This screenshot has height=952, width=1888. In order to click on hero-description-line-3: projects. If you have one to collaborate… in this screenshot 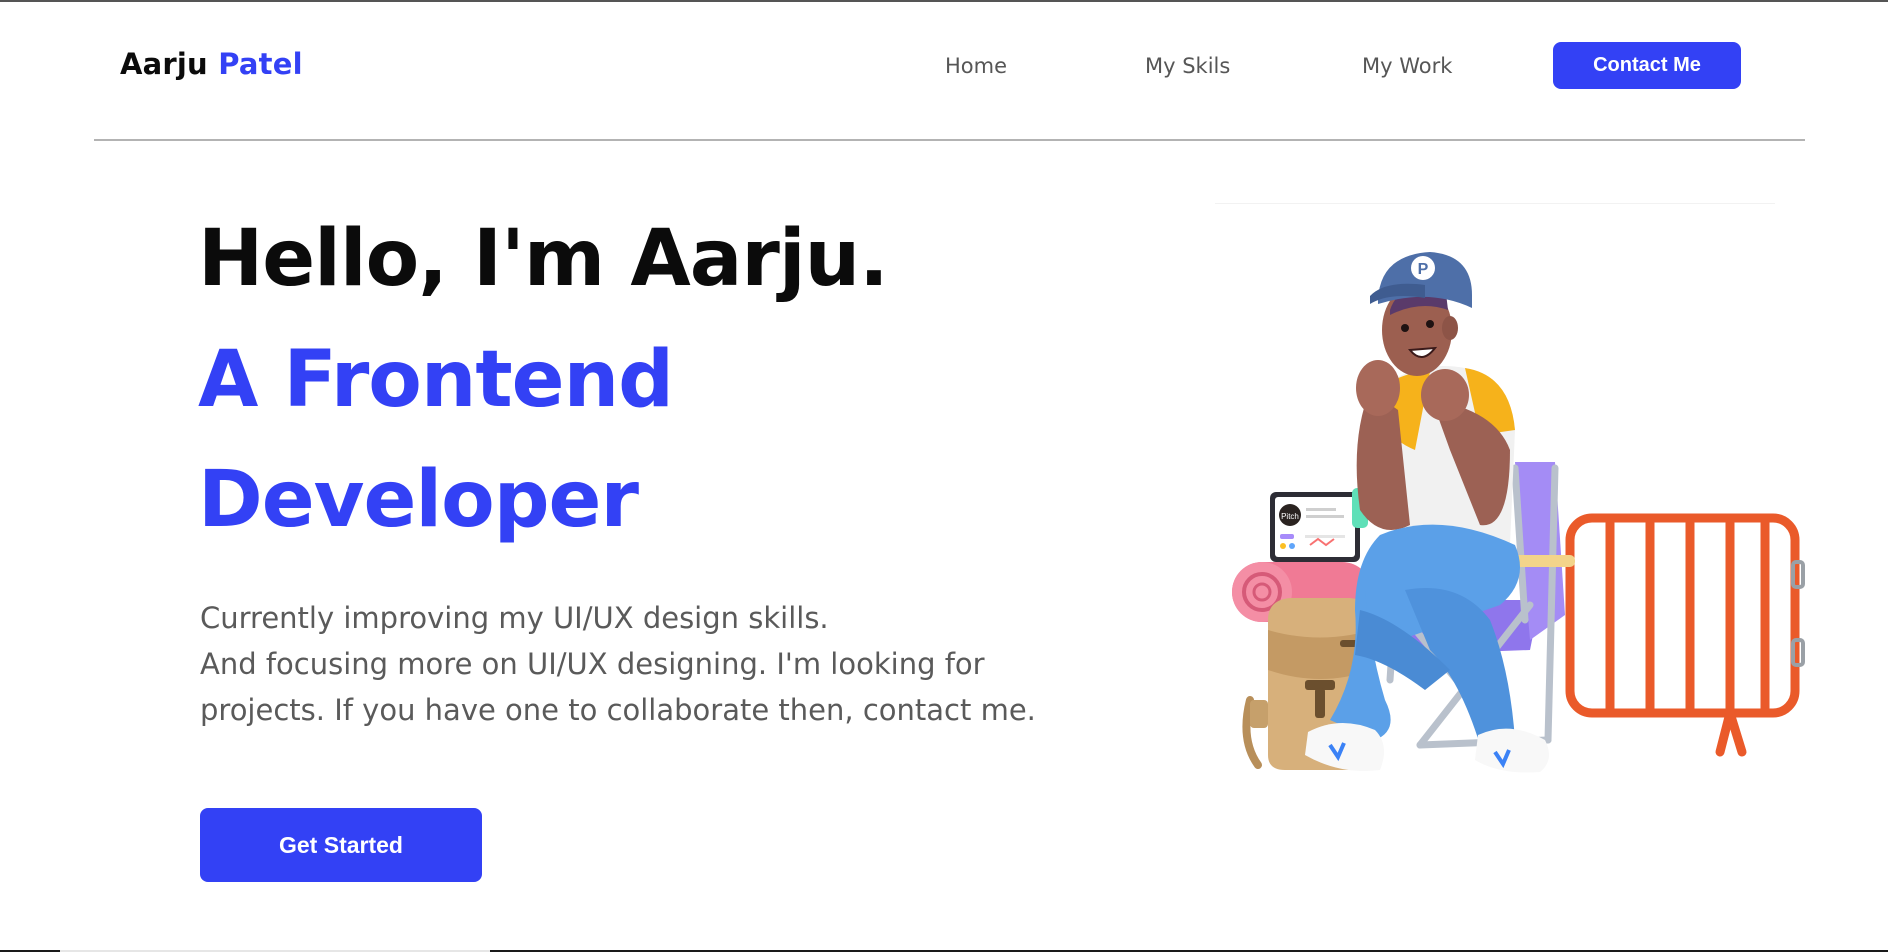, I will do `click(618, 710)`.